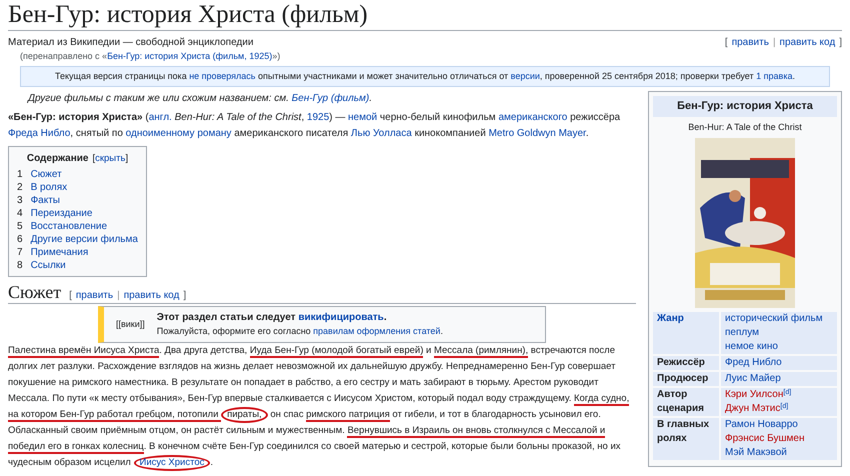  Describe the element at coordinates (745, 127) in the screenshot. I see `original-title: Ben-Hur: A Tale of the Christ` at that location.